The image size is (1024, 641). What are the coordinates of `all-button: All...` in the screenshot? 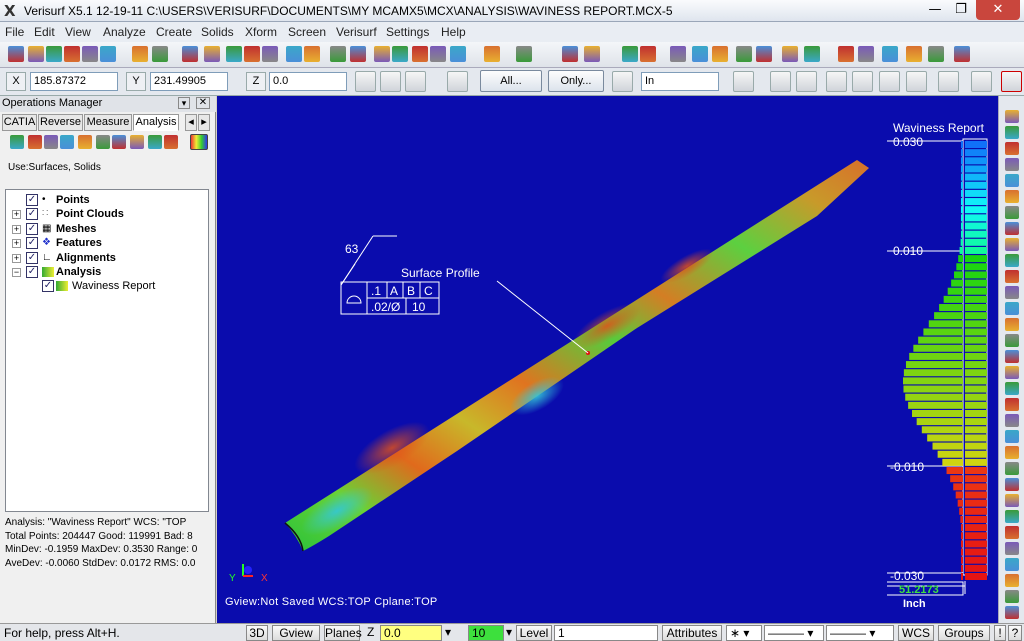 It's located at (511, 81).